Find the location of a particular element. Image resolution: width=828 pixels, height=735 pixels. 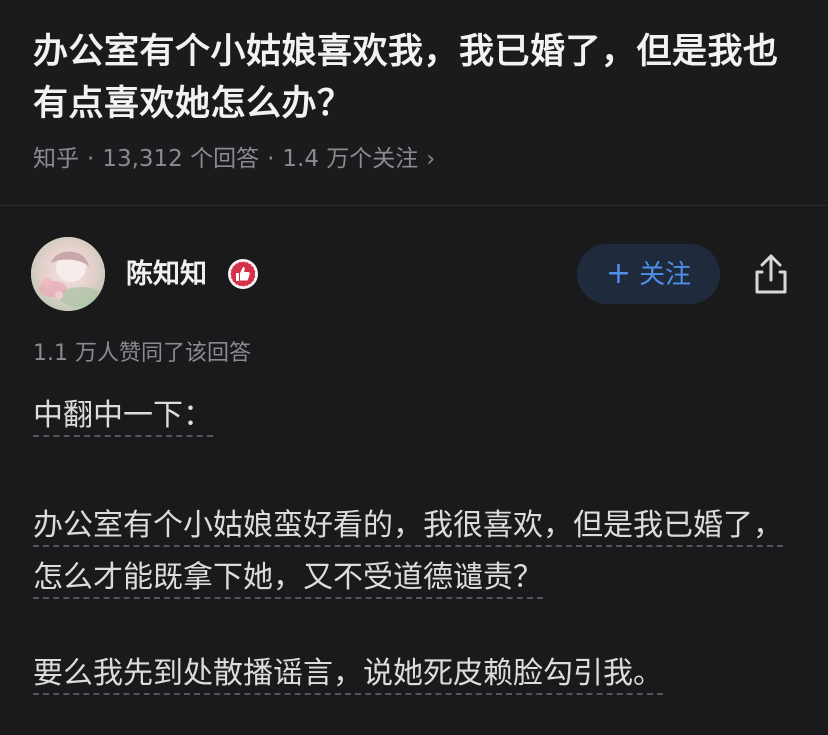

follow-button: + 关注 is located at coordinates (648, 274).